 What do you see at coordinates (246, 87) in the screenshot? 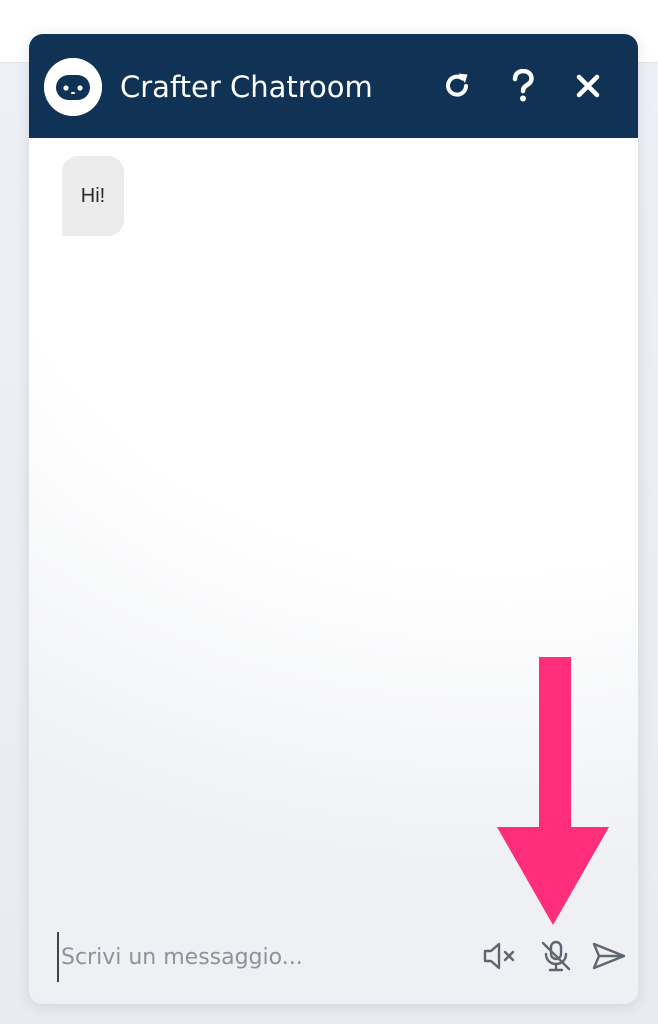
I see `chat-title: Crafter Chatroom` at bounding box center [246, 87].